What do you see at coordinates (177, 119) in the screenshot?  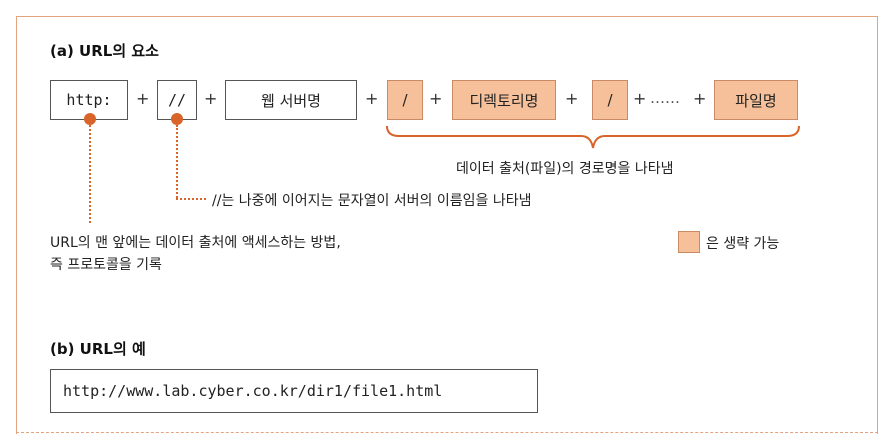 I see `slashes-callout-dot` at bounding box center [177, 119].